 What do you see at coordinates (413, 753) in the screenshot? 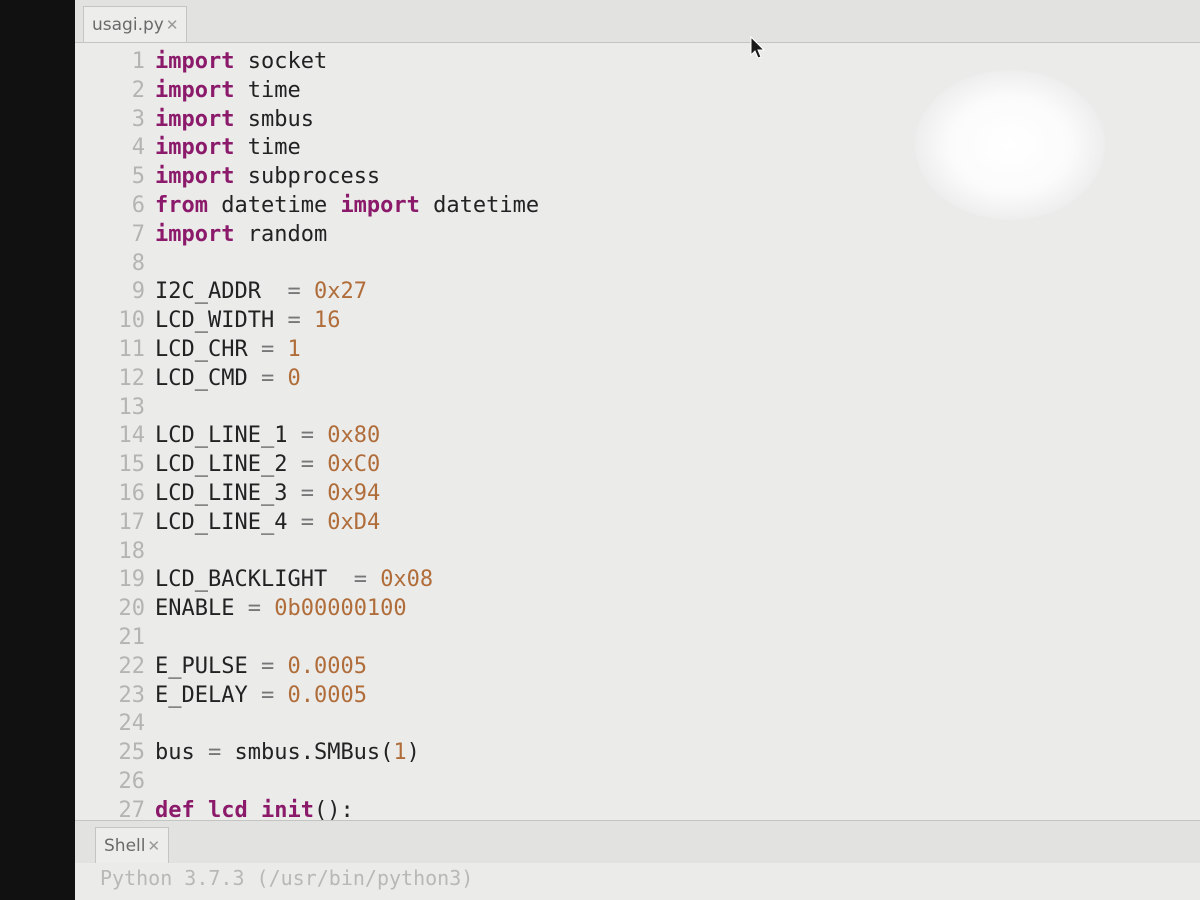
I see `code-token: )` at bounding box center [413, 753].